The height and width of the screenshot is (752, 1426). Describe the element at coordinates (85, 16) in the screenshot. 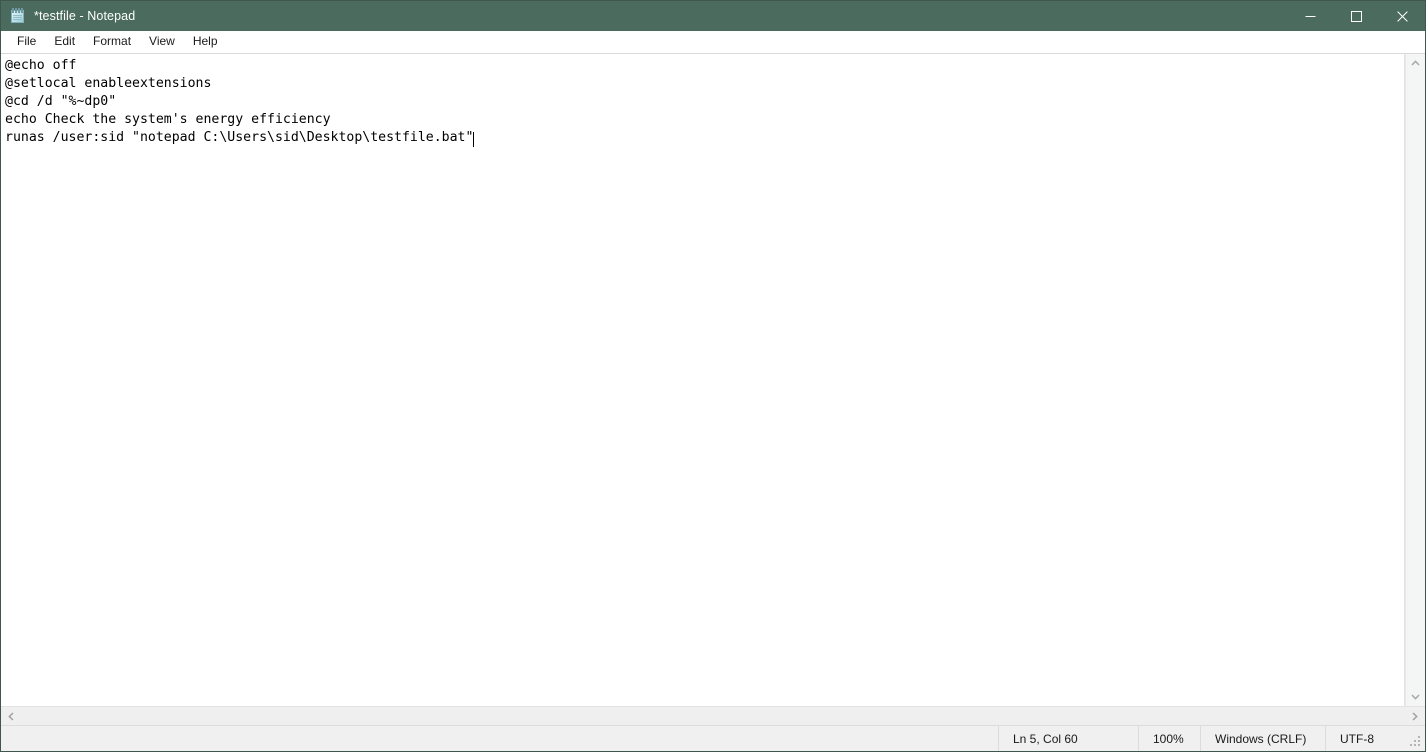

I see `window-title: *testfile - Notepad` at that location.